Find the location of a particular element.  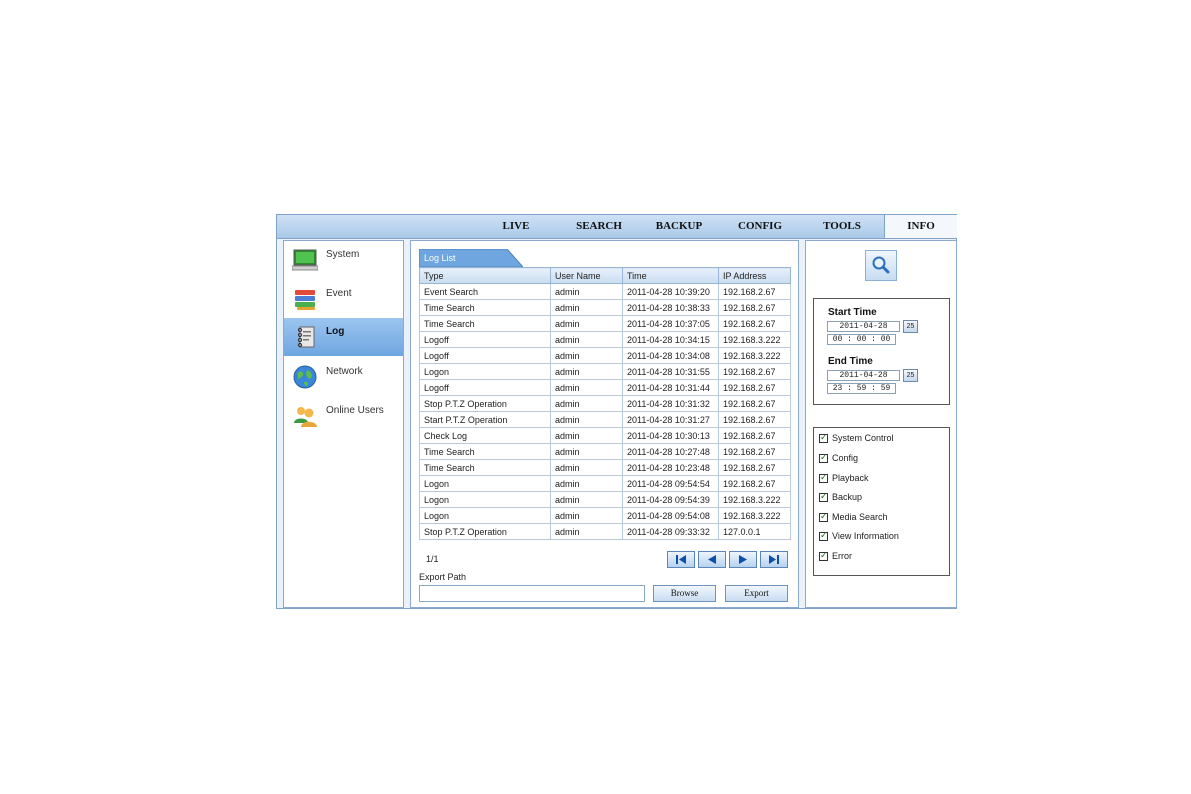

cell-ip-address: 127.0.0.1 is located at coordinates (754, 531).